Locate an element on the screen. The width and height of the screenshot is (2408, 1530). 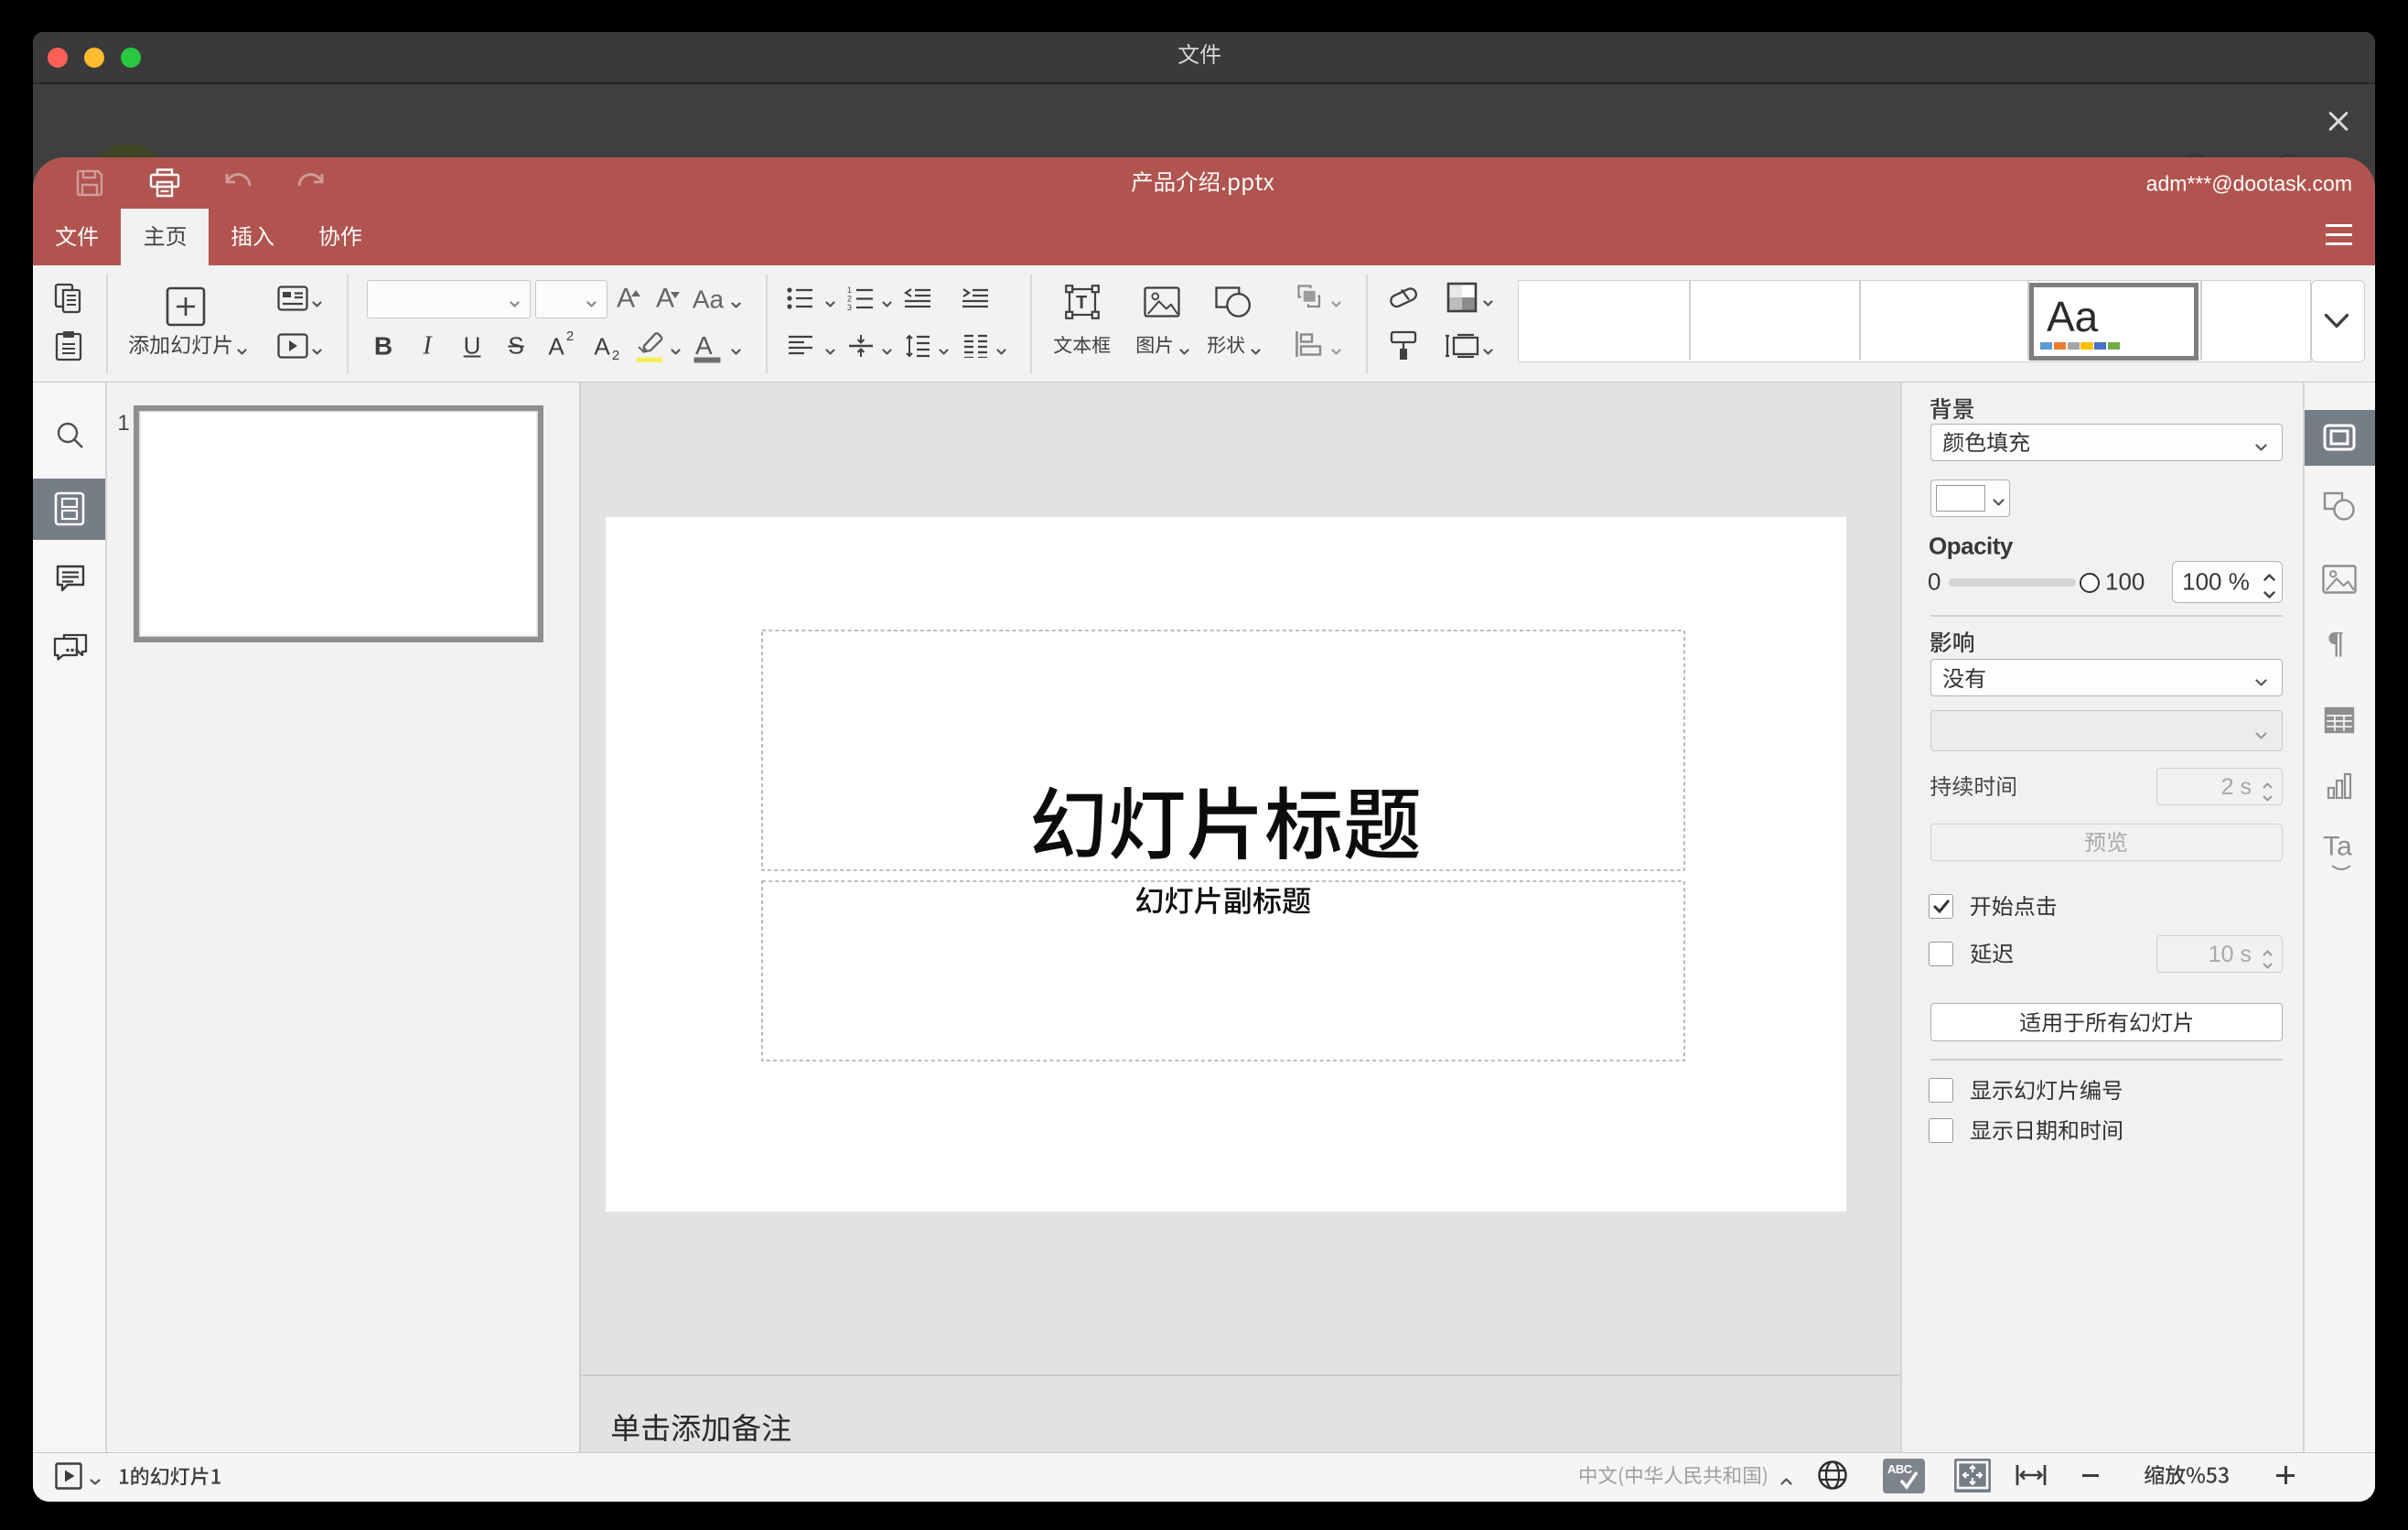
svg-text: 2 is located at coordinates (849, 299).